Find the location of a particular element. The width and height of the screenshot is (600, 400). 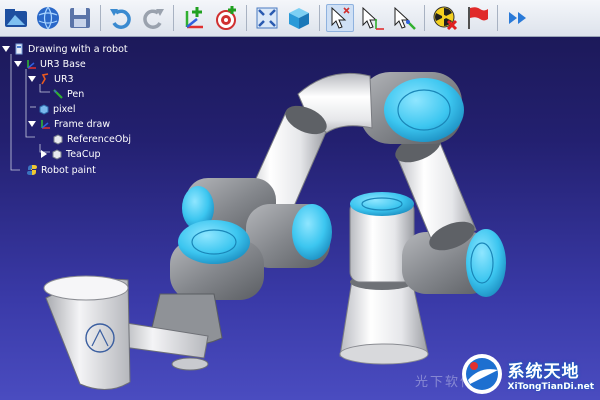

redo-button is located at coordinates (153, 18).